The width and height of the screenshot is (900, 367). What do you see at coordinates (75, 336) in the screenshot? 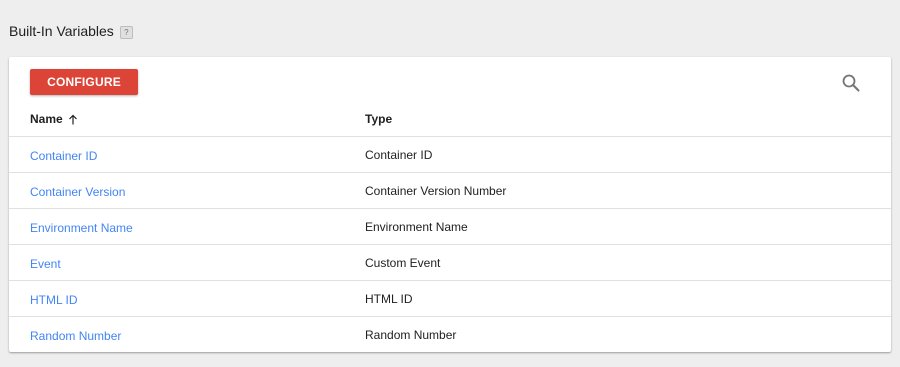
I see `variable-name-link: Random Number` at bounding box center [75, 336].